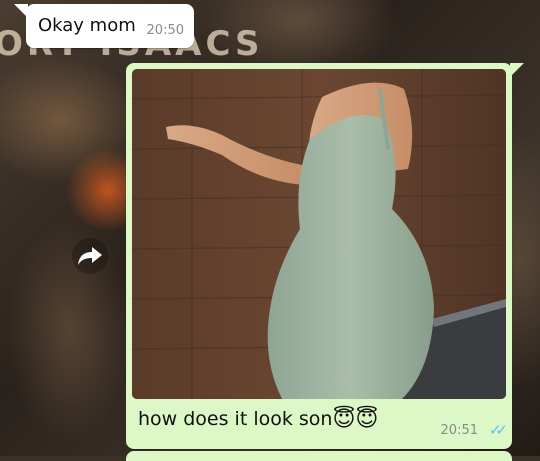  I want to click on double-check-icon: ✓✓, so click(498, 430).